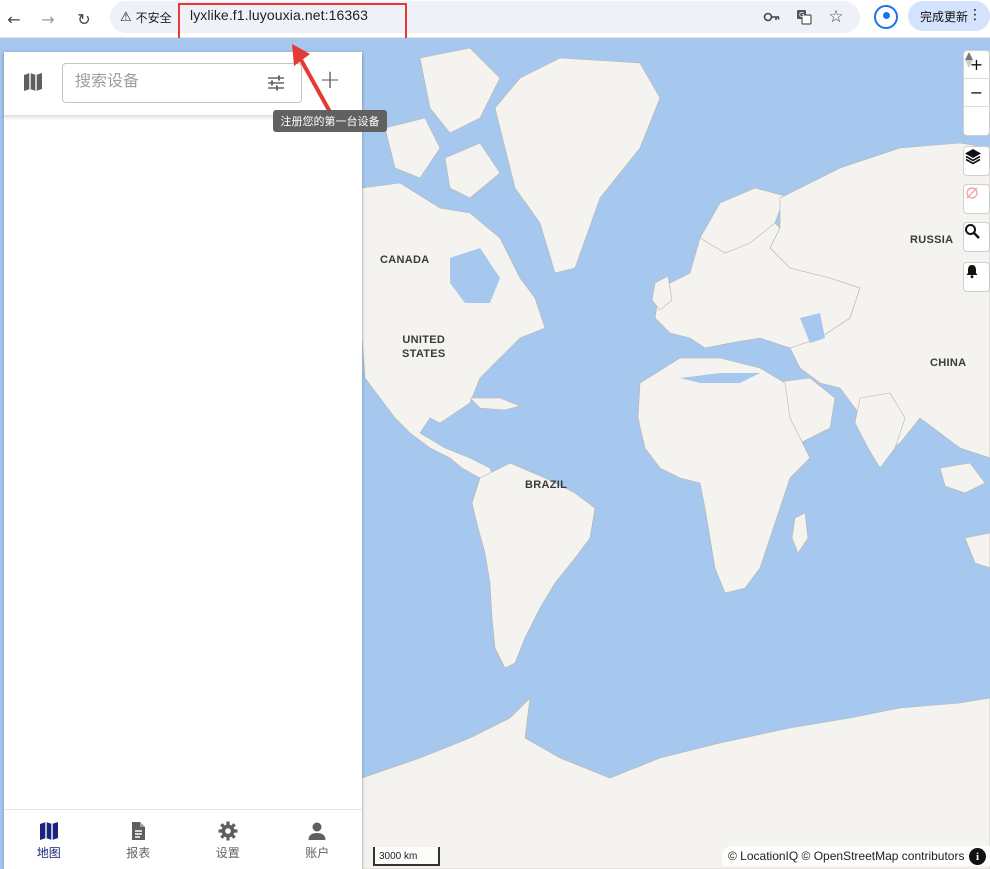 Image resolution: width=990 pixels, height=869 pixels. I want to click on update-button: 完成更新 ⋮, so click(949, 16).